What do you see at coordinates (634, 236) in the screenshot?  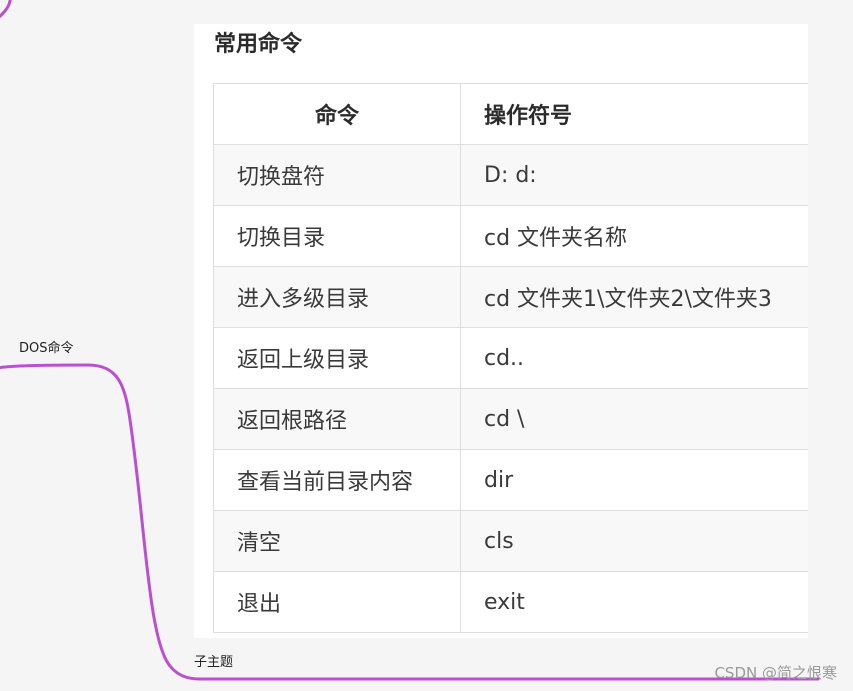 I see `symbol-cell: cd 文件夹名称` at bounding box center [634, 236].